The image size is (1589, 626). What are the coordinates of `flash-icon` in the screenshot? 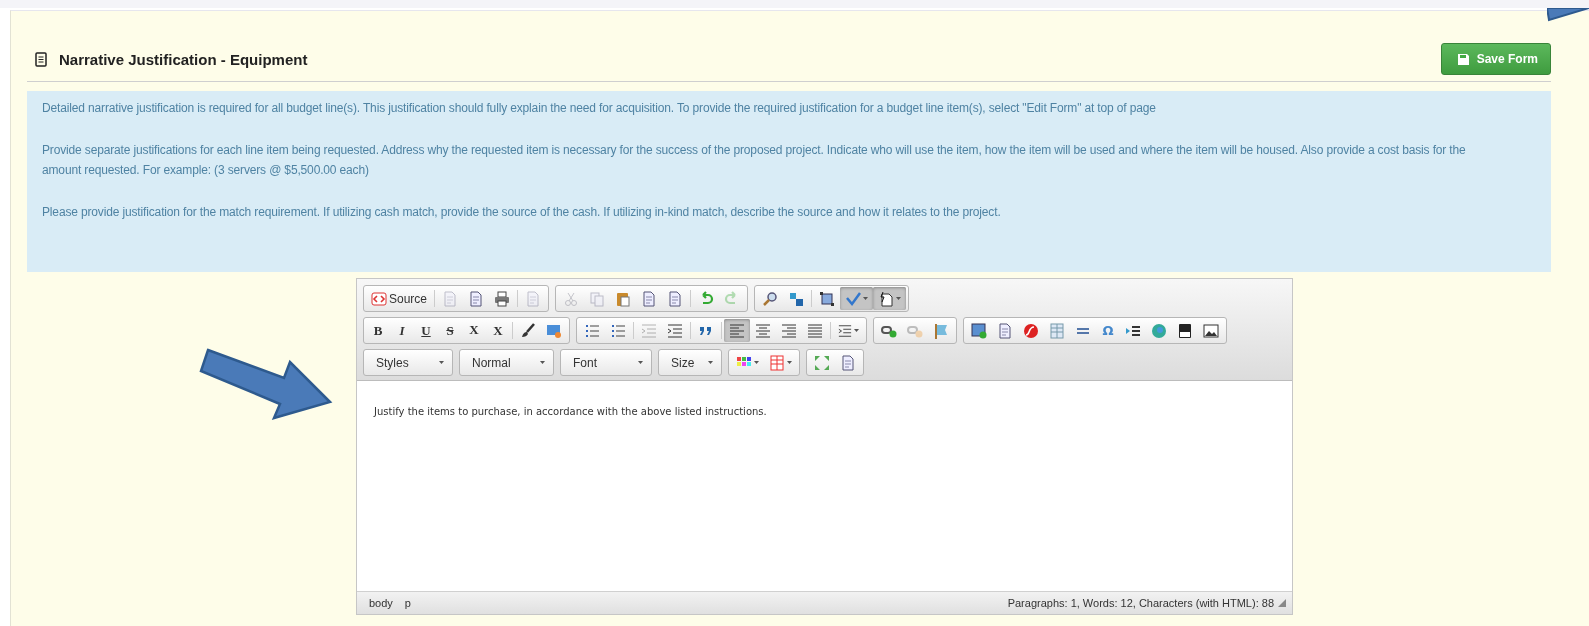 It's located at (1031, 330).